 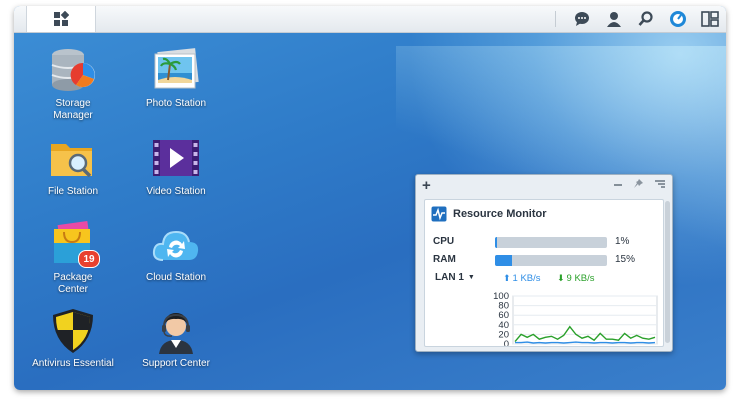 I want to click on widgets-button, so click(x=710, y=19).